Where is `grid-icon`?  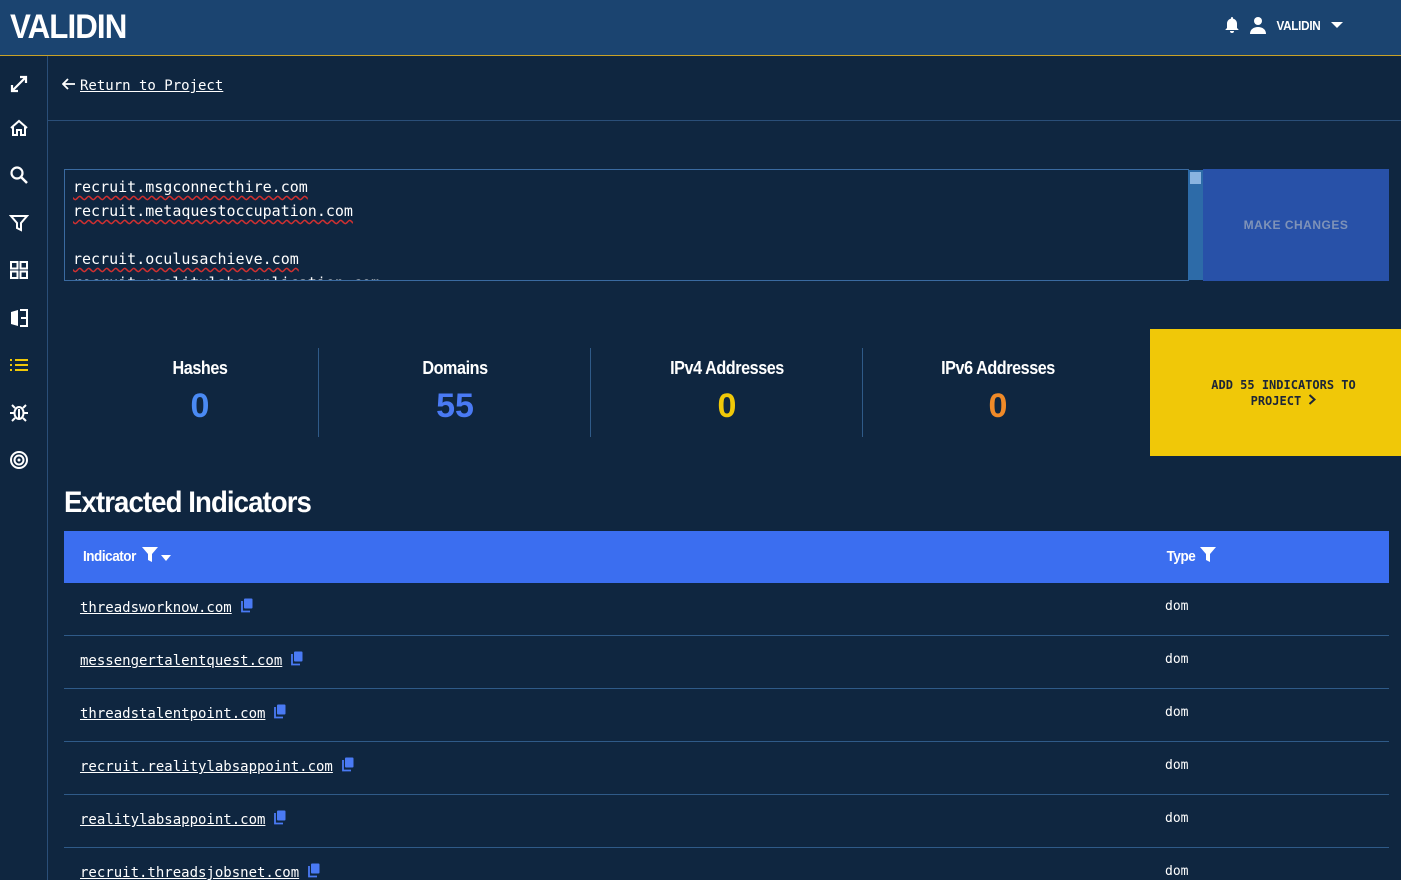 grid-icon is located at coordinates (19, 270).